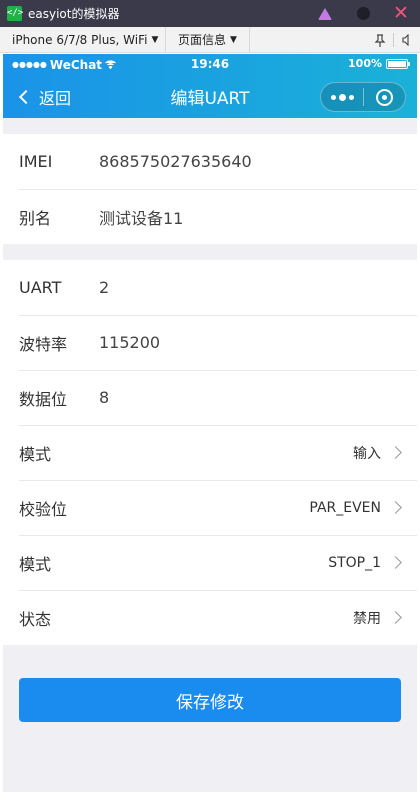  I want to click on window-titlebar: </> easyiot的模拟器 ✕, so click(210, 13).